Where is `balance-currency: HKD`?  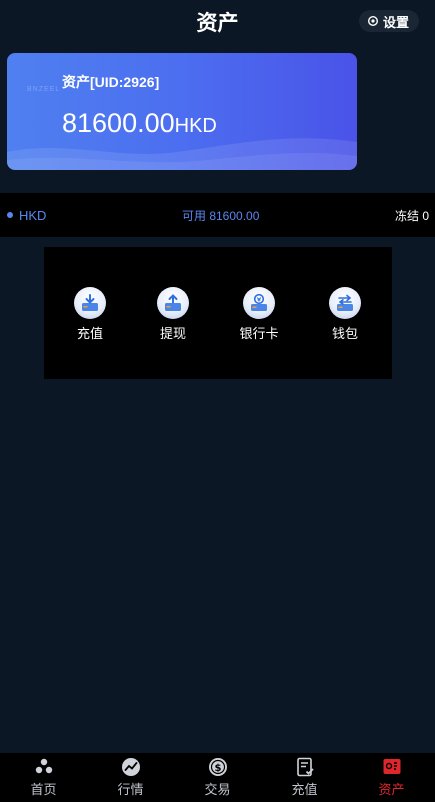 balance-currency: HKD is located at coordinates (26, 215).